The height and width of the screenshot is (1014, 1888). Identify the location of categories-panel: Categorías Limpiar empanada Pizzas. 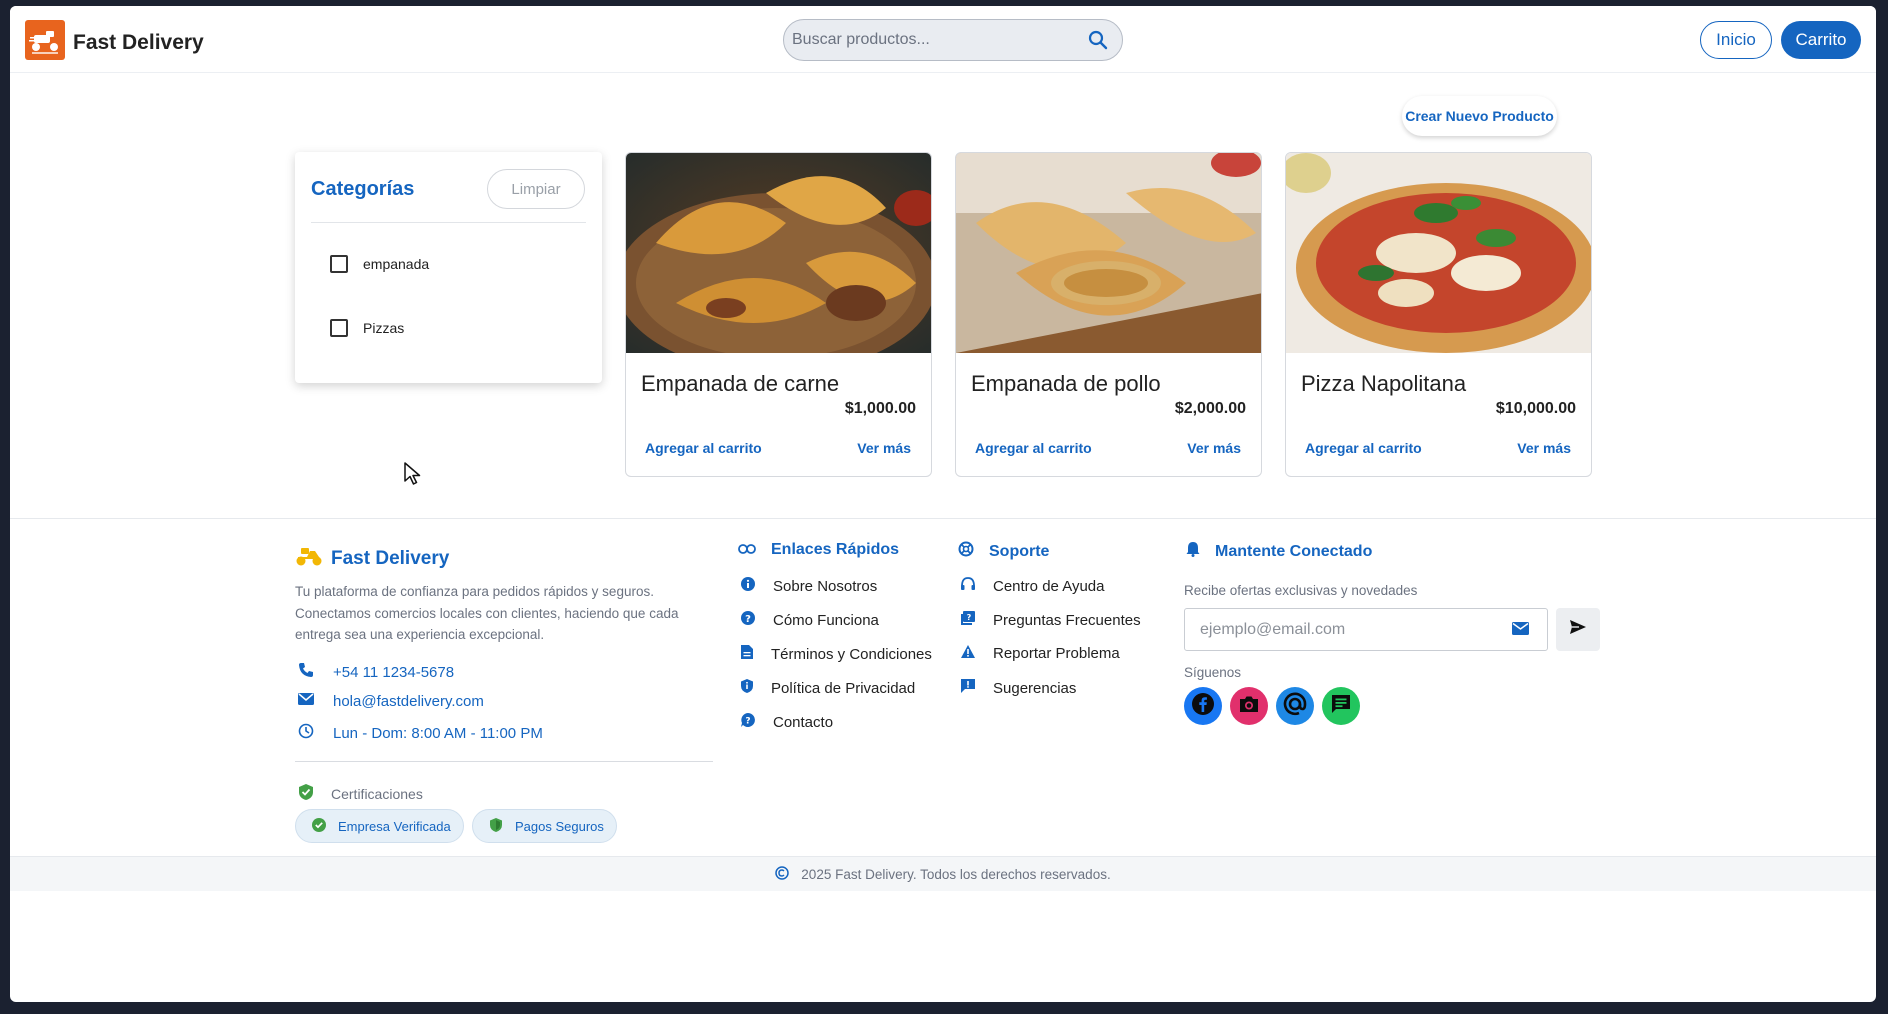
(448, 267).